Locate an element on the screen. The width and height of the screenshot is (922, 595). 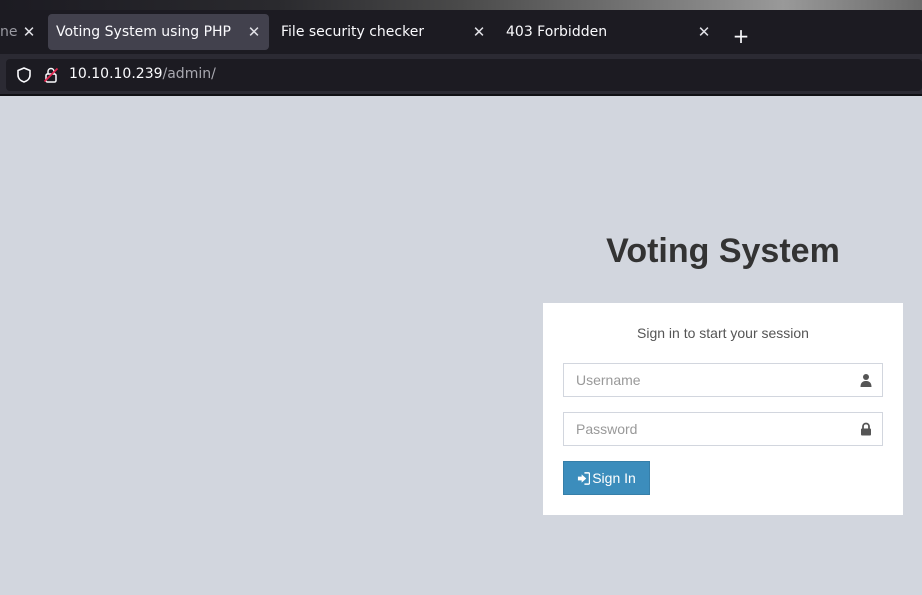
navbar-divider is located at coordinates (461, 95).